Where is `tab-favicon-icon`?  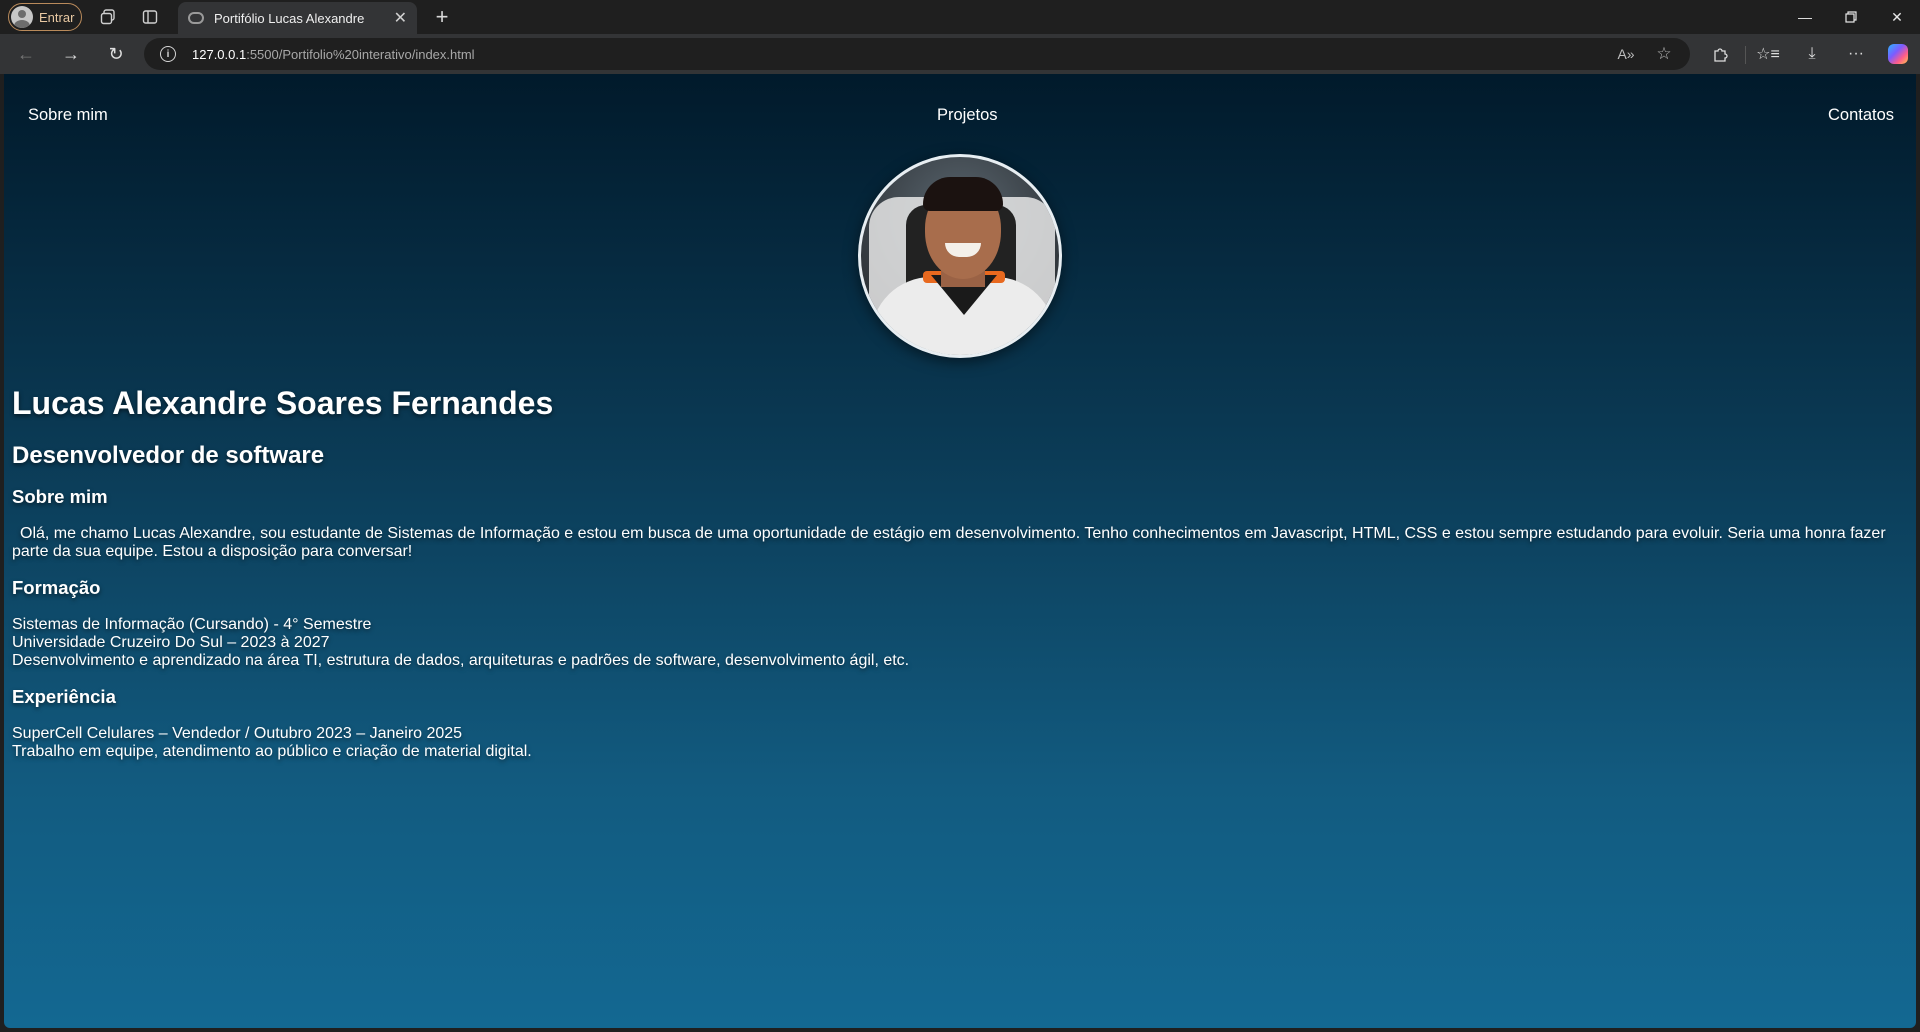 tab-favicon-icon is located at coordinates (196, 18).